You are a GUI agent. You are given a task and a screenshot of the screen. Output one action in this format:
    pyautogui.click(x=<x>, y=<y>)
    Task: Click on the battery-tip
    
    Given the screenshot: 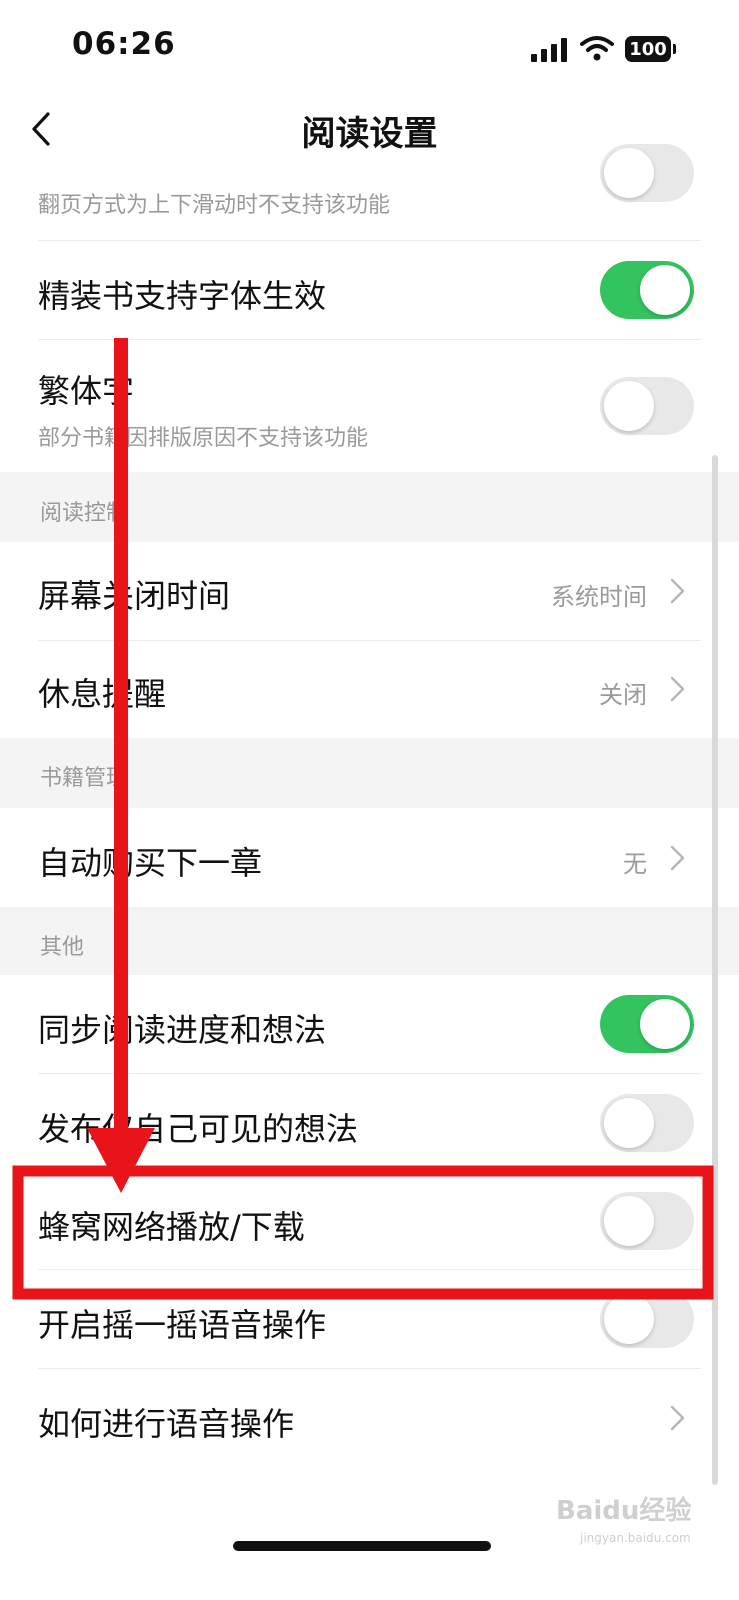 What is the action you would take?
    pyautogui.click(x=674, y=49)
    